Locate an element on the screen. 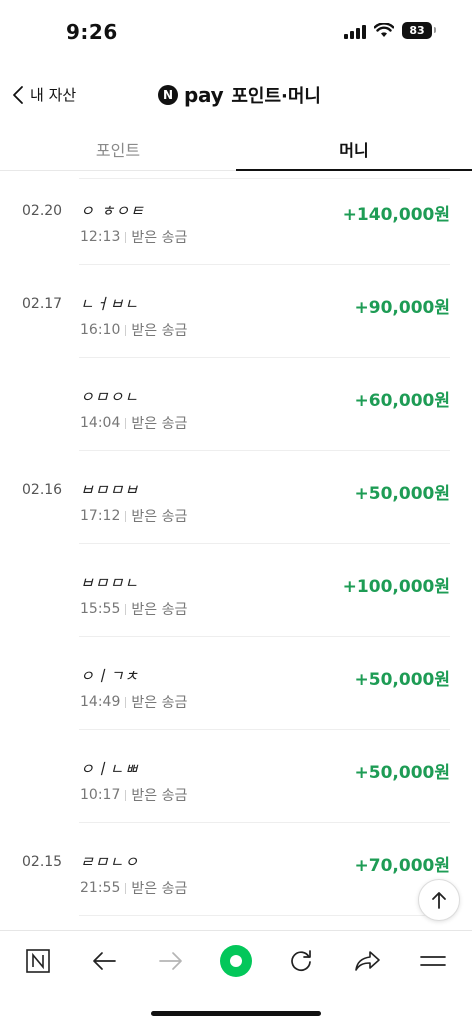 This screenshot has height=1024, width=472. transaction-meta: 10:17 받은 송금 is located at coordinates (133, 795).